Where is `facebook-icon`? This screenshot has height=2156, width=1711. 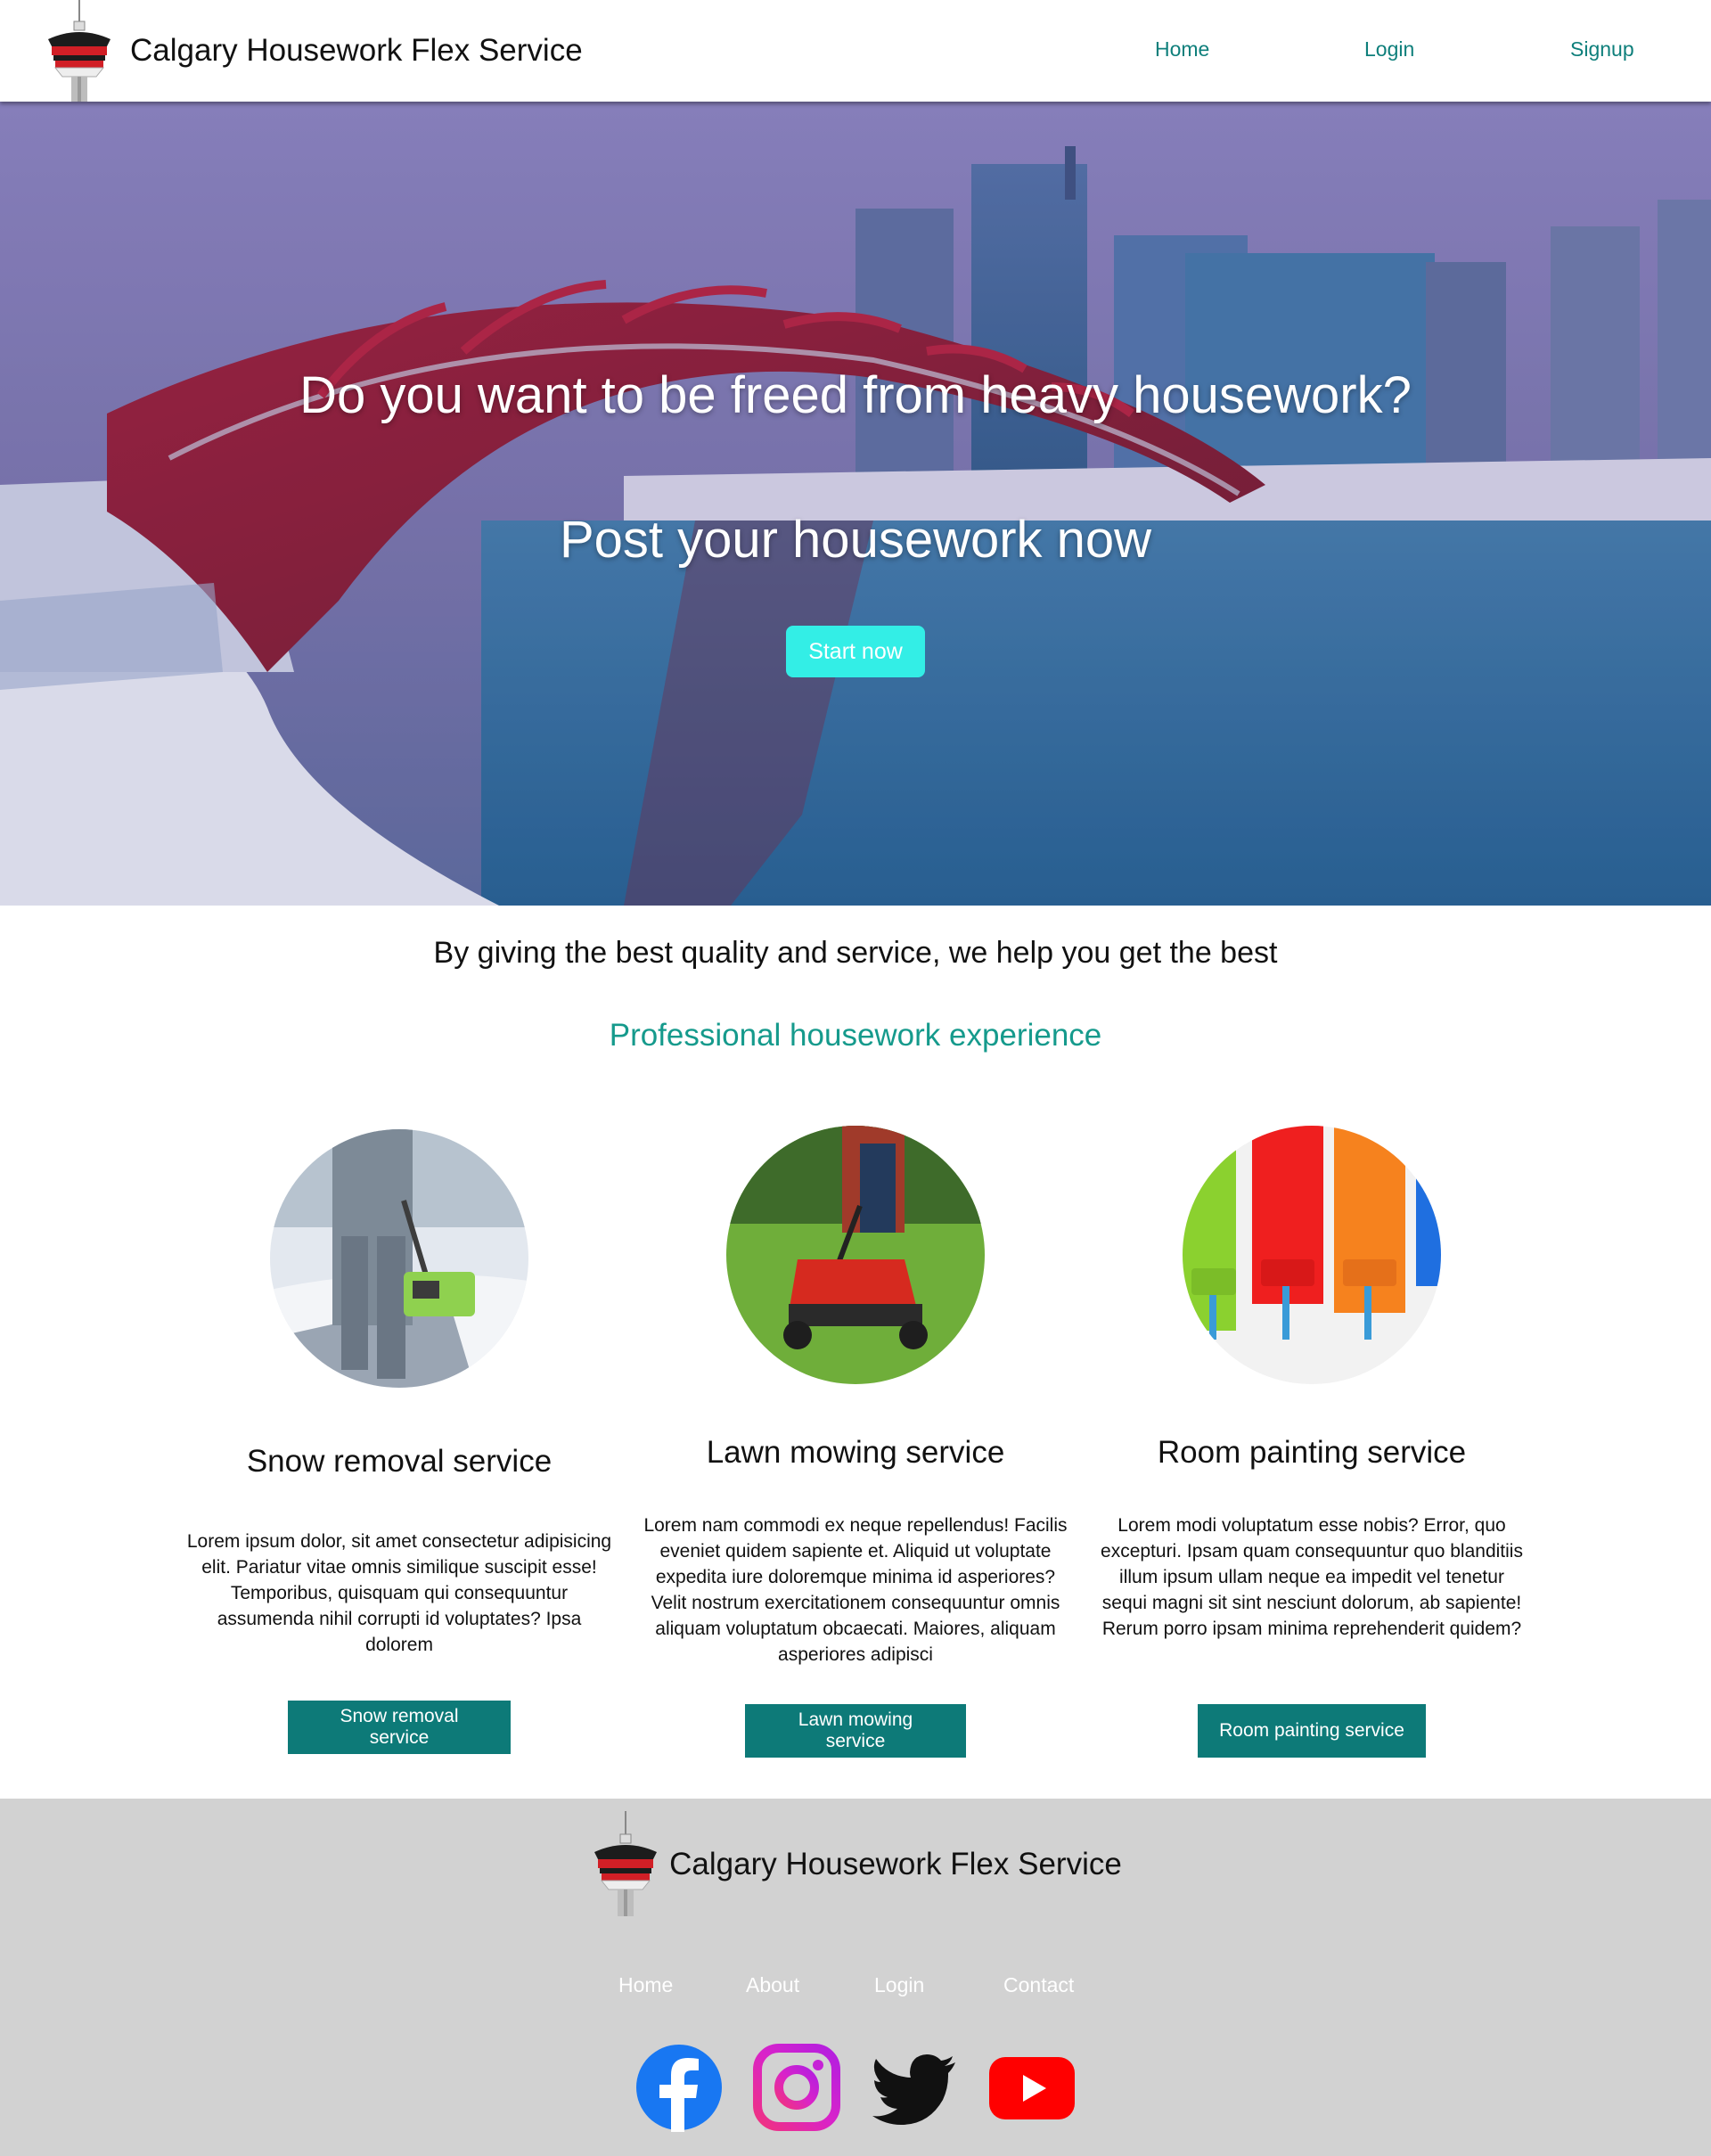
facebook-icon is located at coordinates (679, 2088).